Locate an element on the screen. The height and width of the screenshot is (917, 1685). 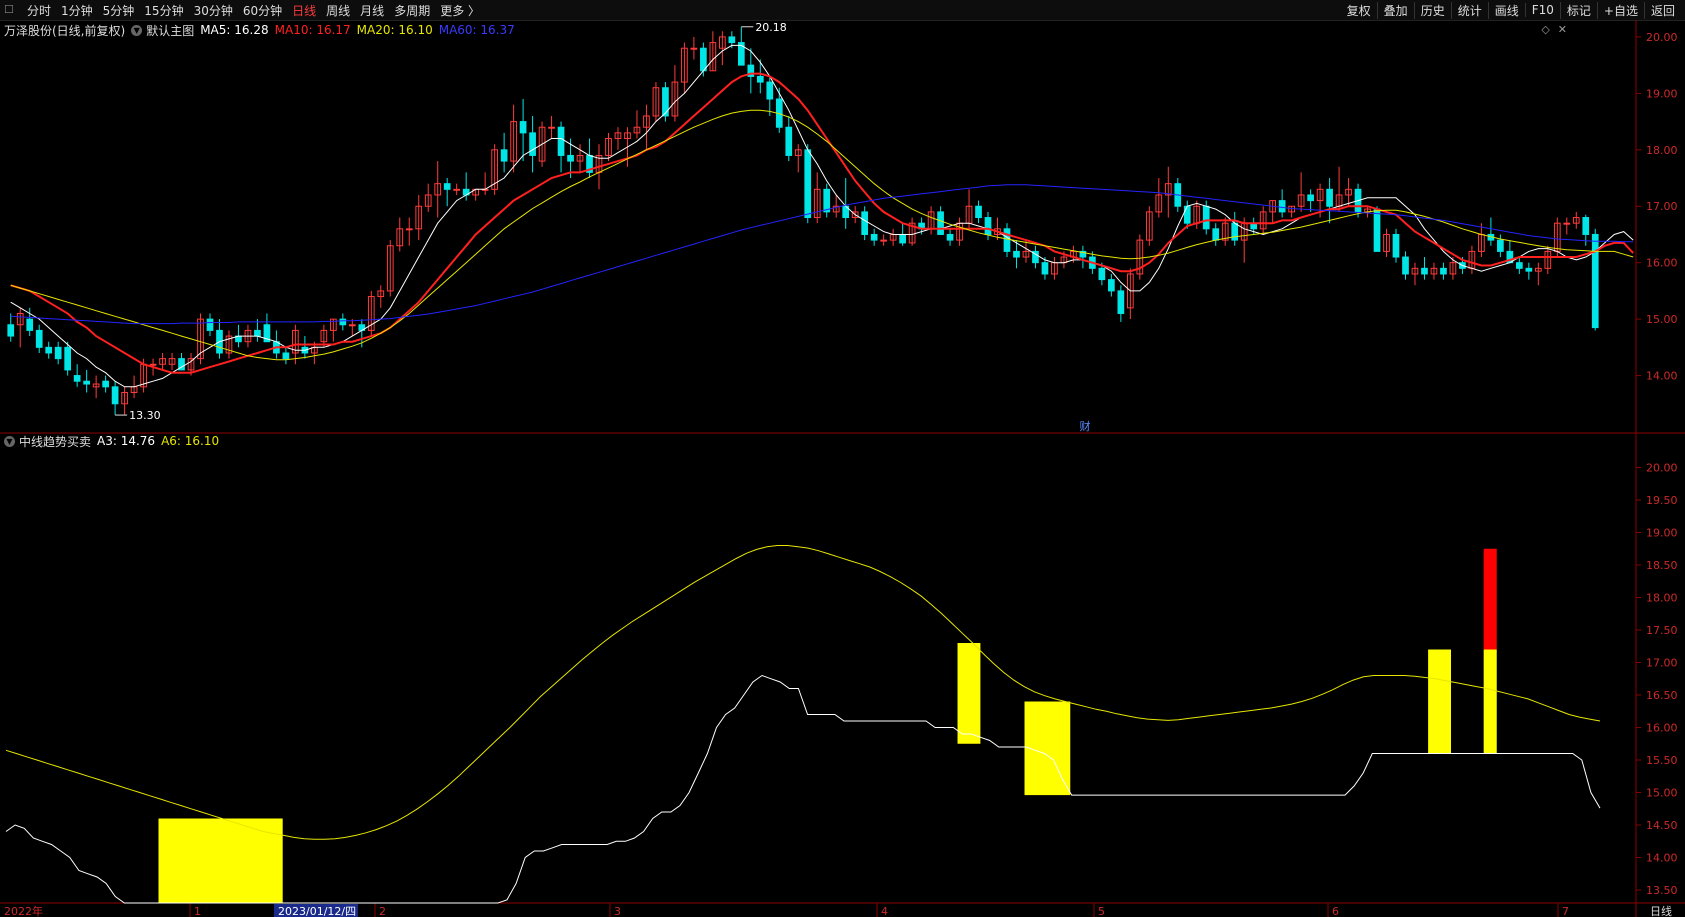
cursor-date-label: 2023/01/12/四 is located at coordinates (317, 911).